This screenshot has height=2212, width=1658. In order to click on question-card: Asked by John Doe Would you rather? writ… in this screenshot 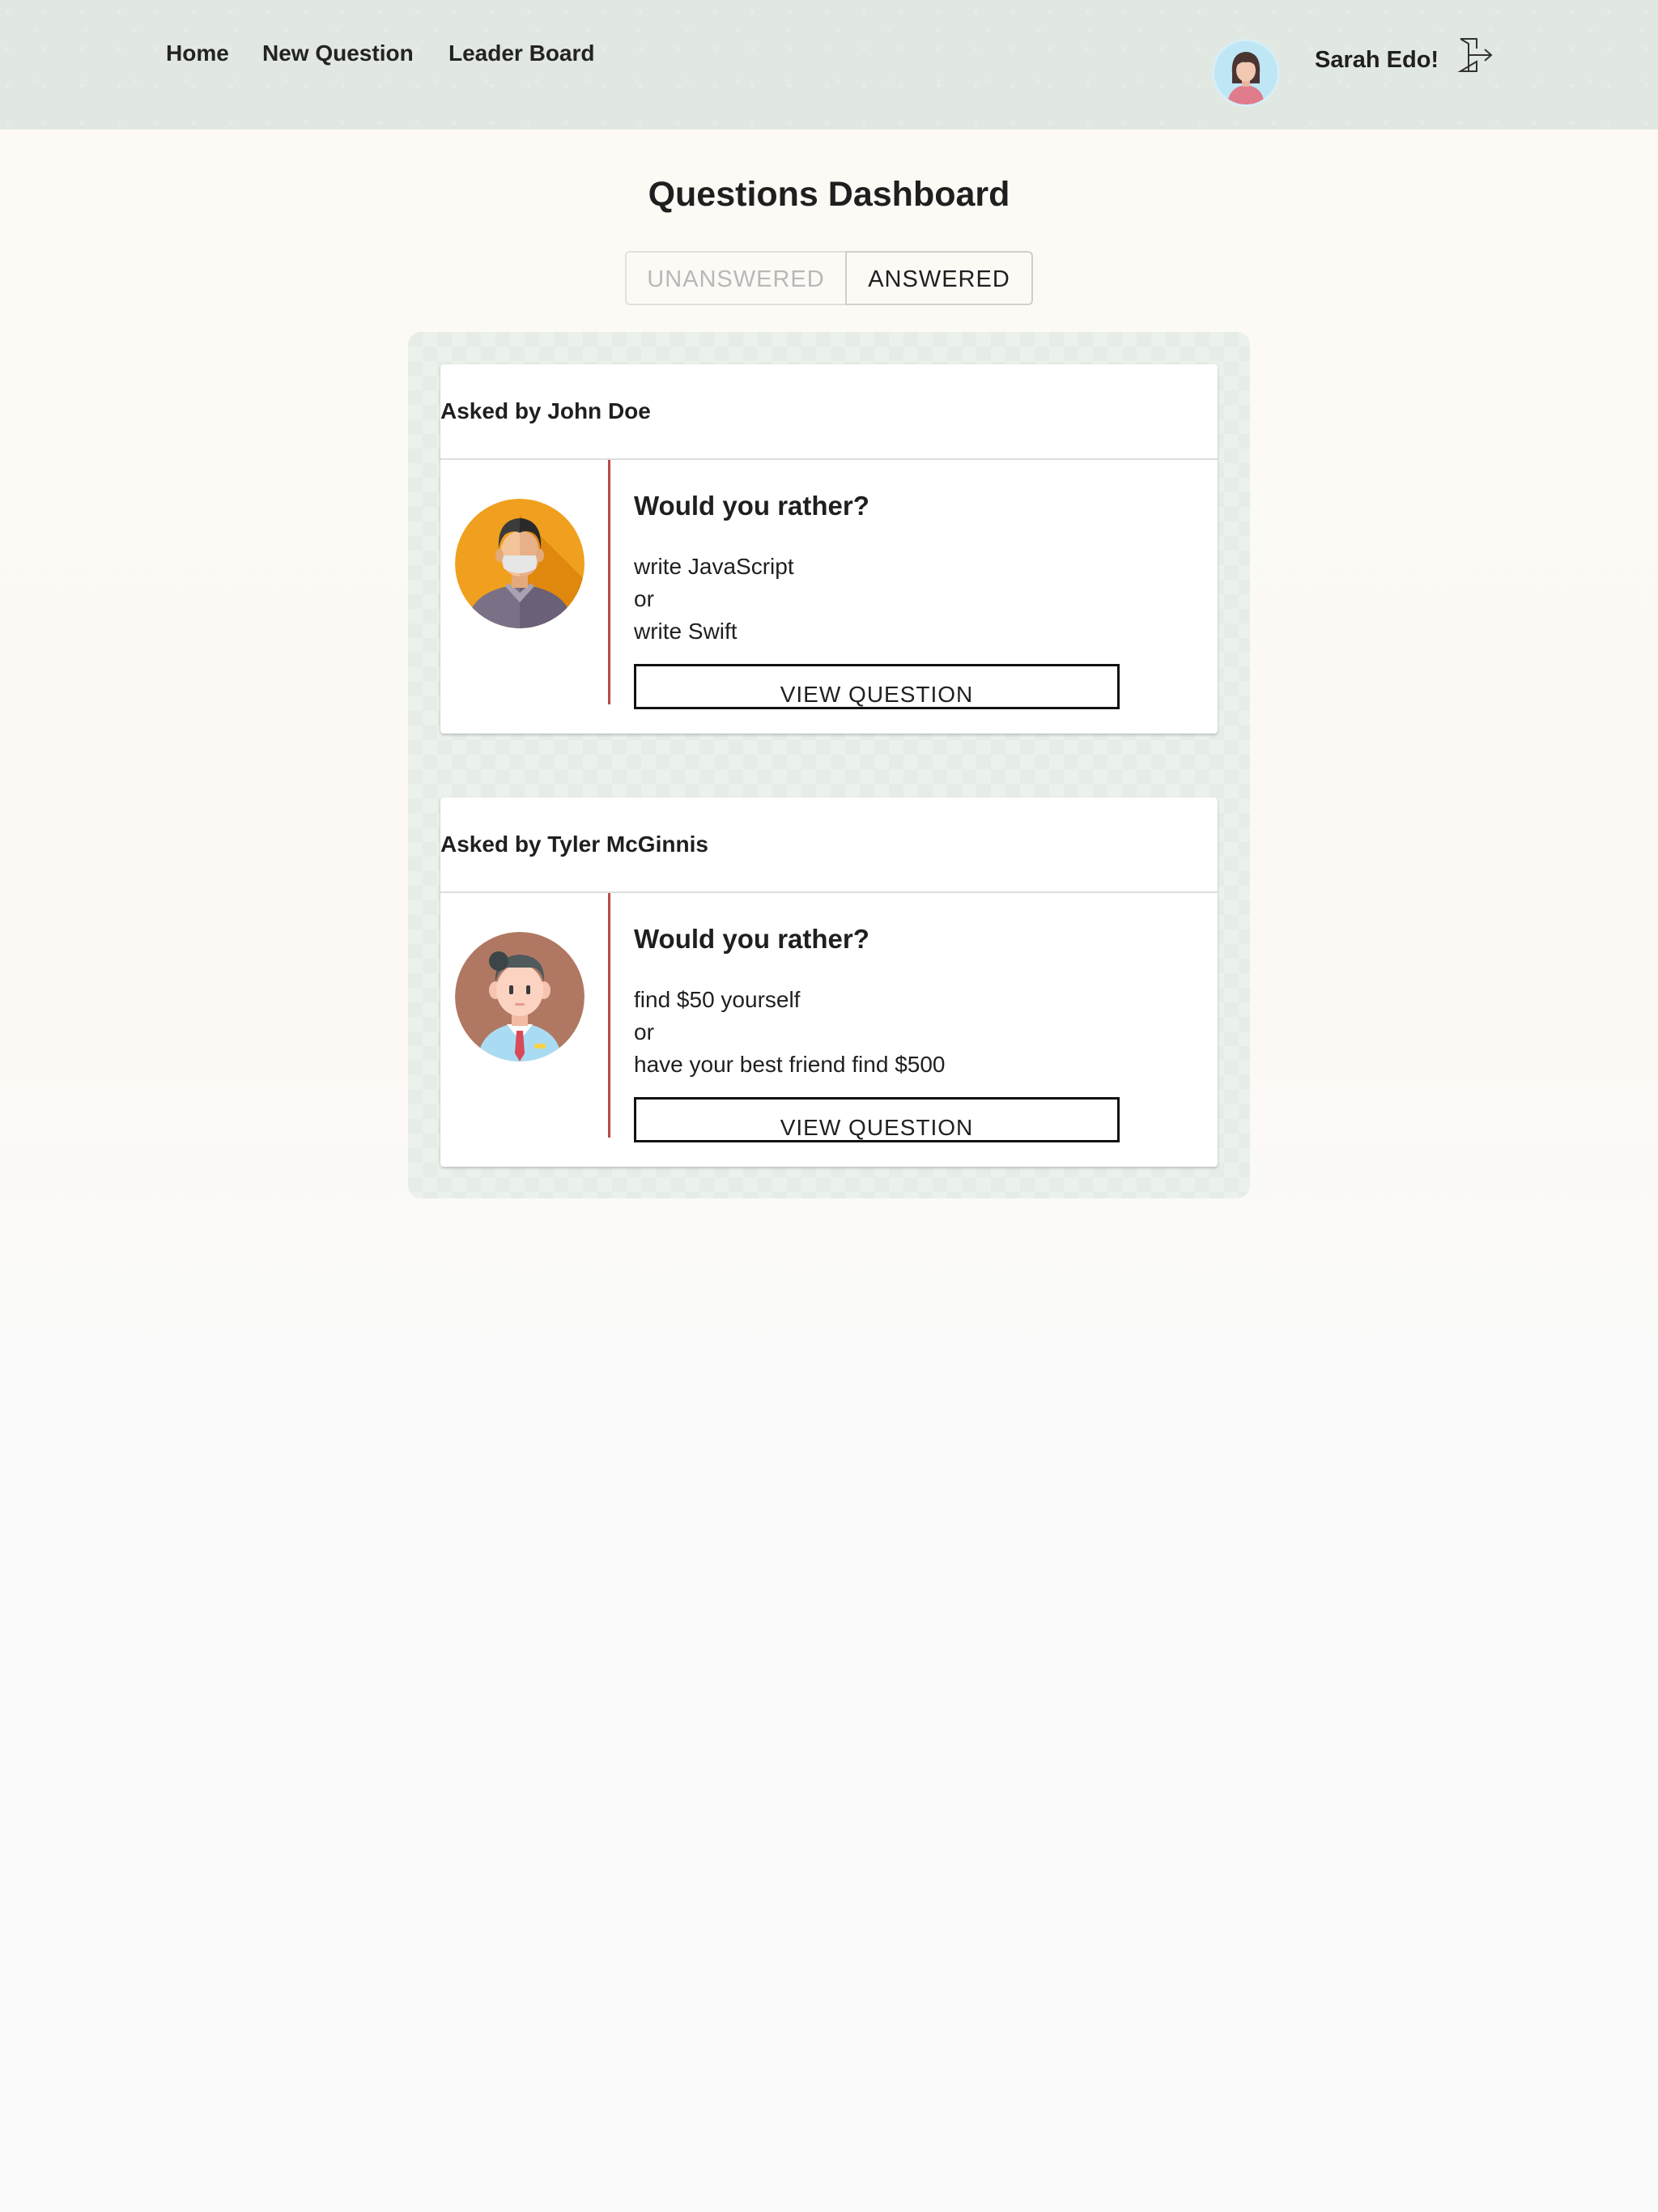, I will do `click(829, 549)`.